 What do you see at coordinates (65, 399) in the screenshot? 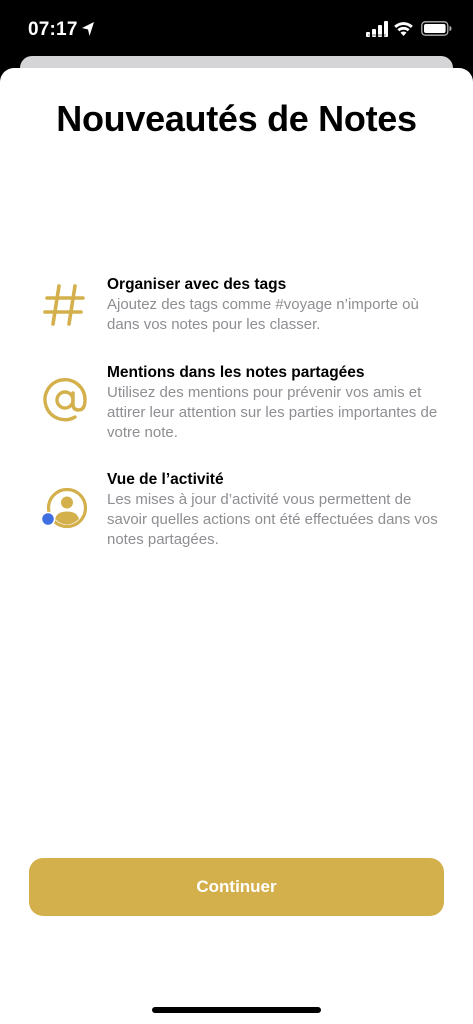
I see `at-sign-icon` at bounding box center [65, 399].